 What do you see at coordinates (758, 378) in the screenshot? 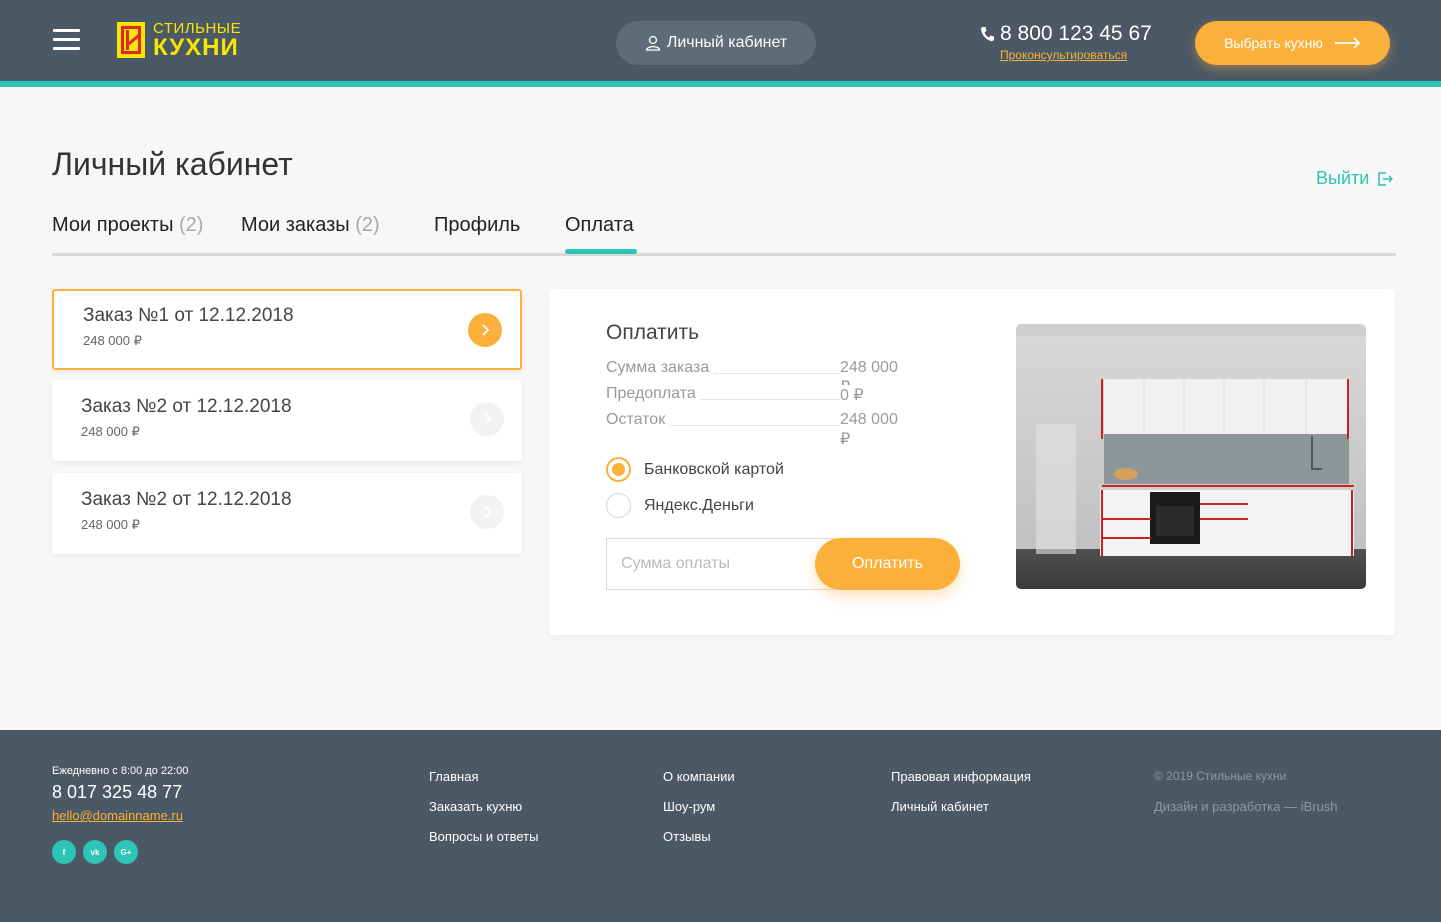
I see `summary-row: Сумма заказа 248 000 ₽` at bounding box center [758, 378].